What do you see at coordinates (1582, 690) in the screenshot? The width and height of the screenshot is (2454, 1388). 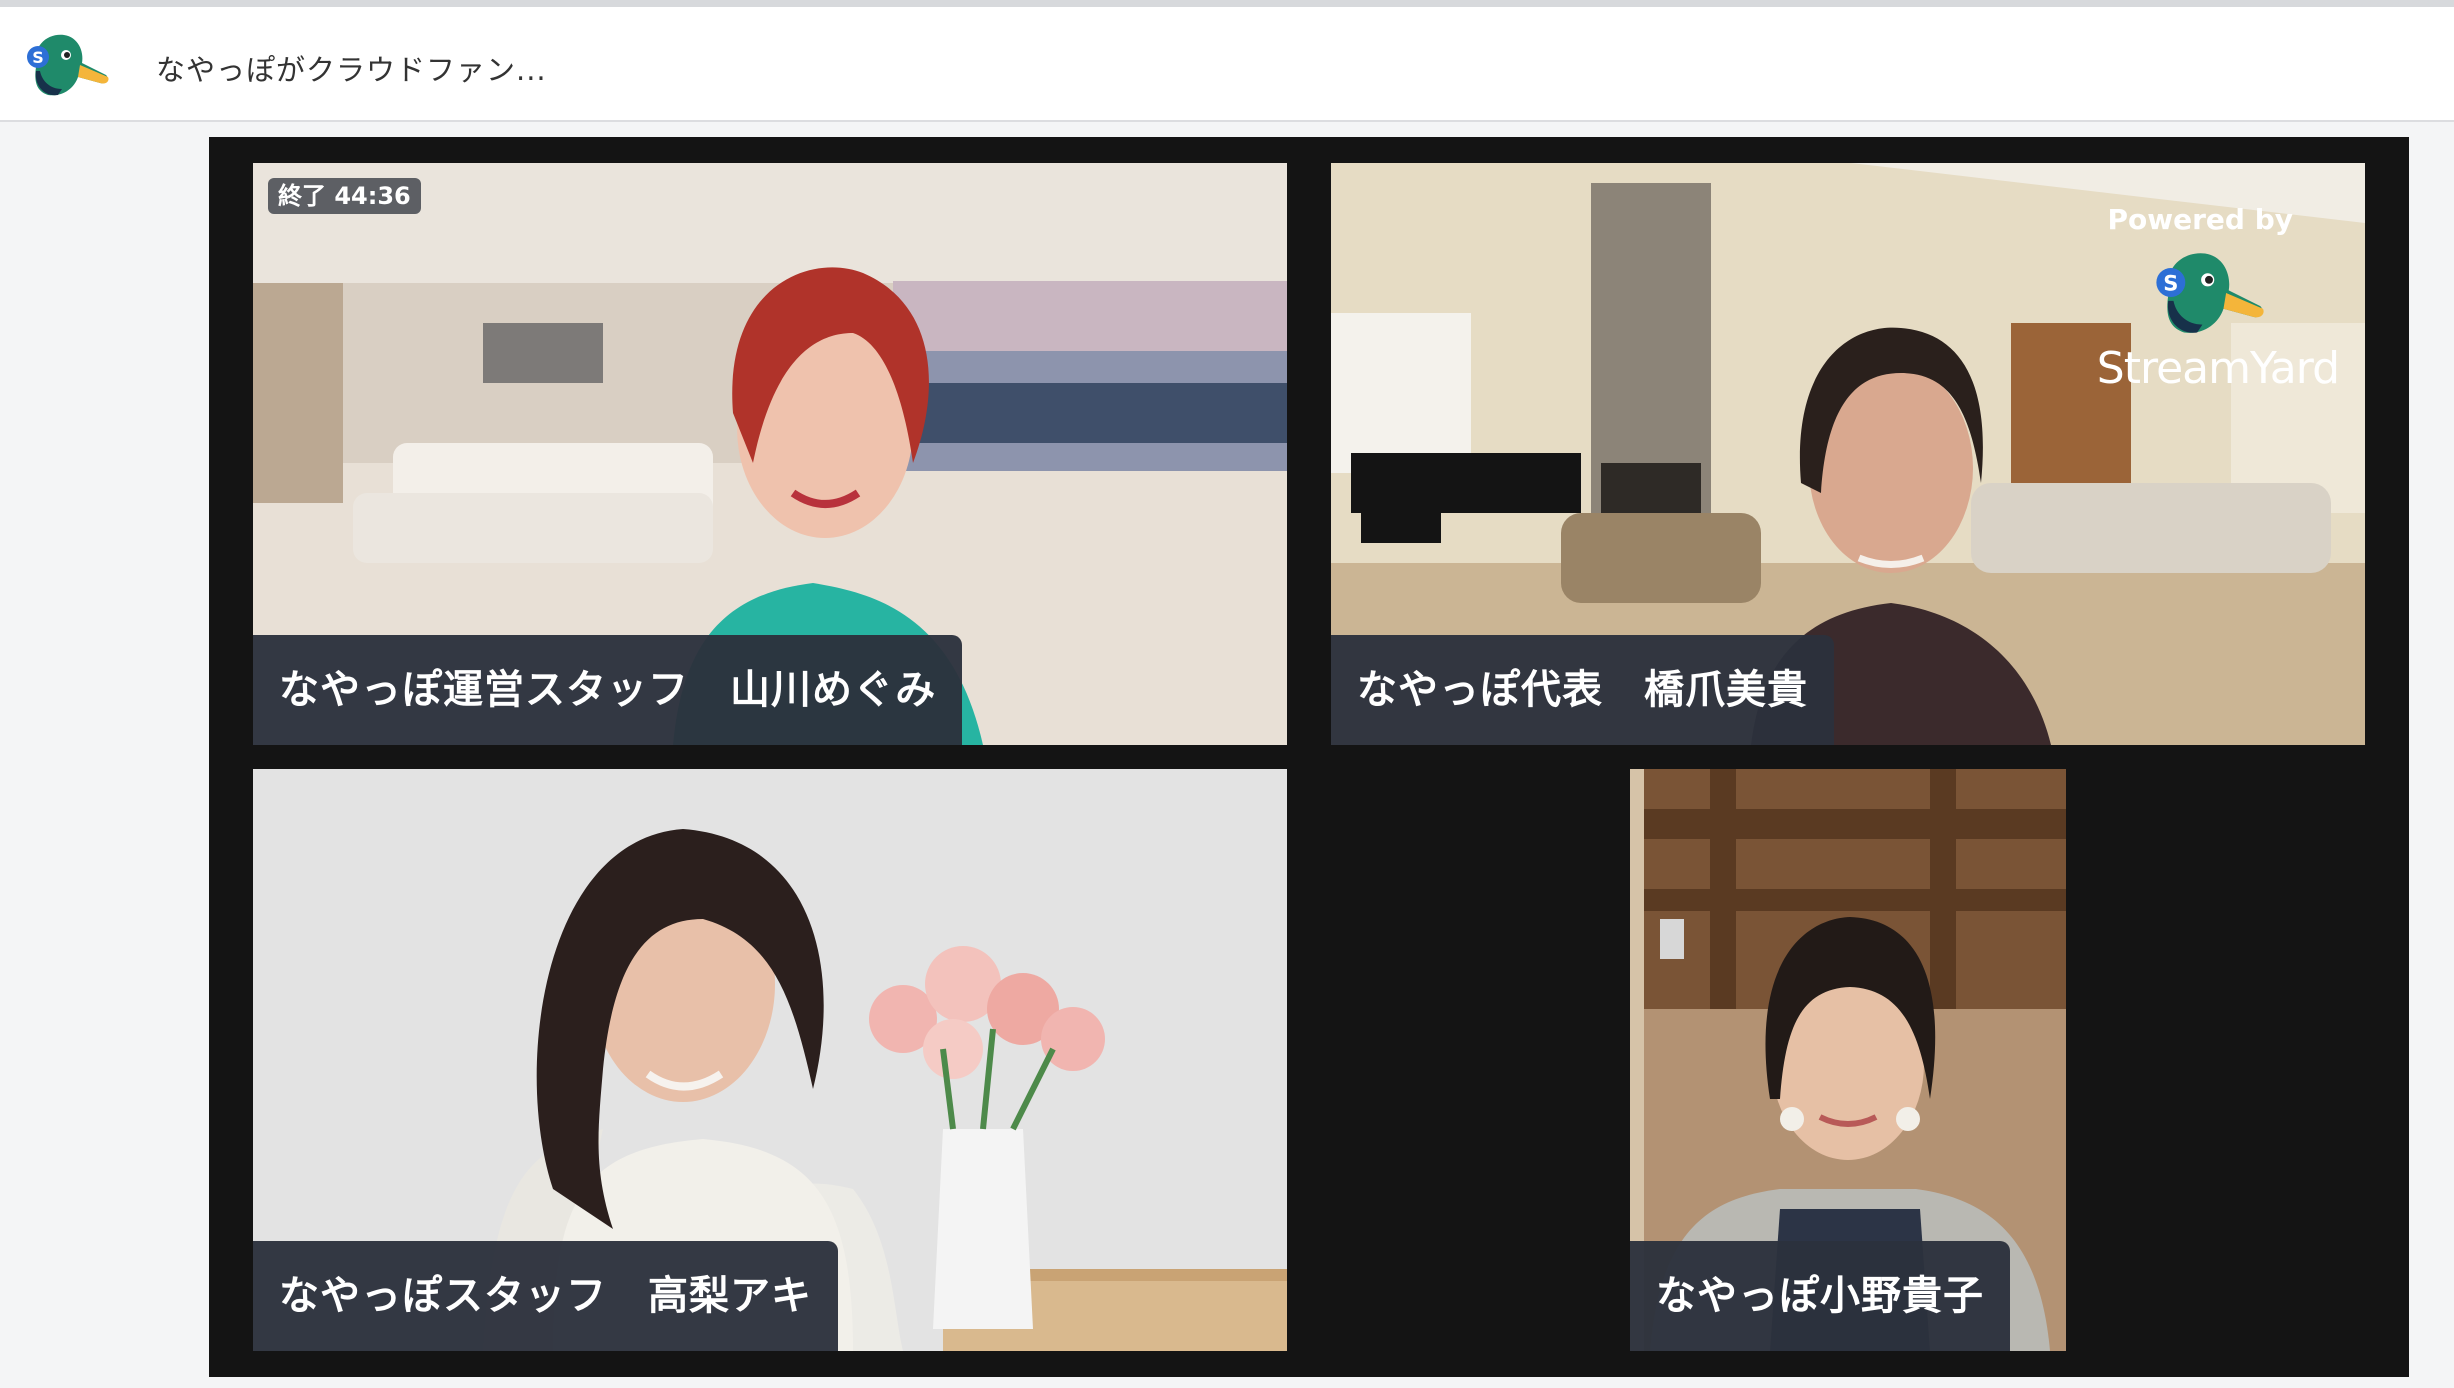 I see `participant-name-label: なやっぽ代表 橋爪美貴` at bounding box center [1582, 690].